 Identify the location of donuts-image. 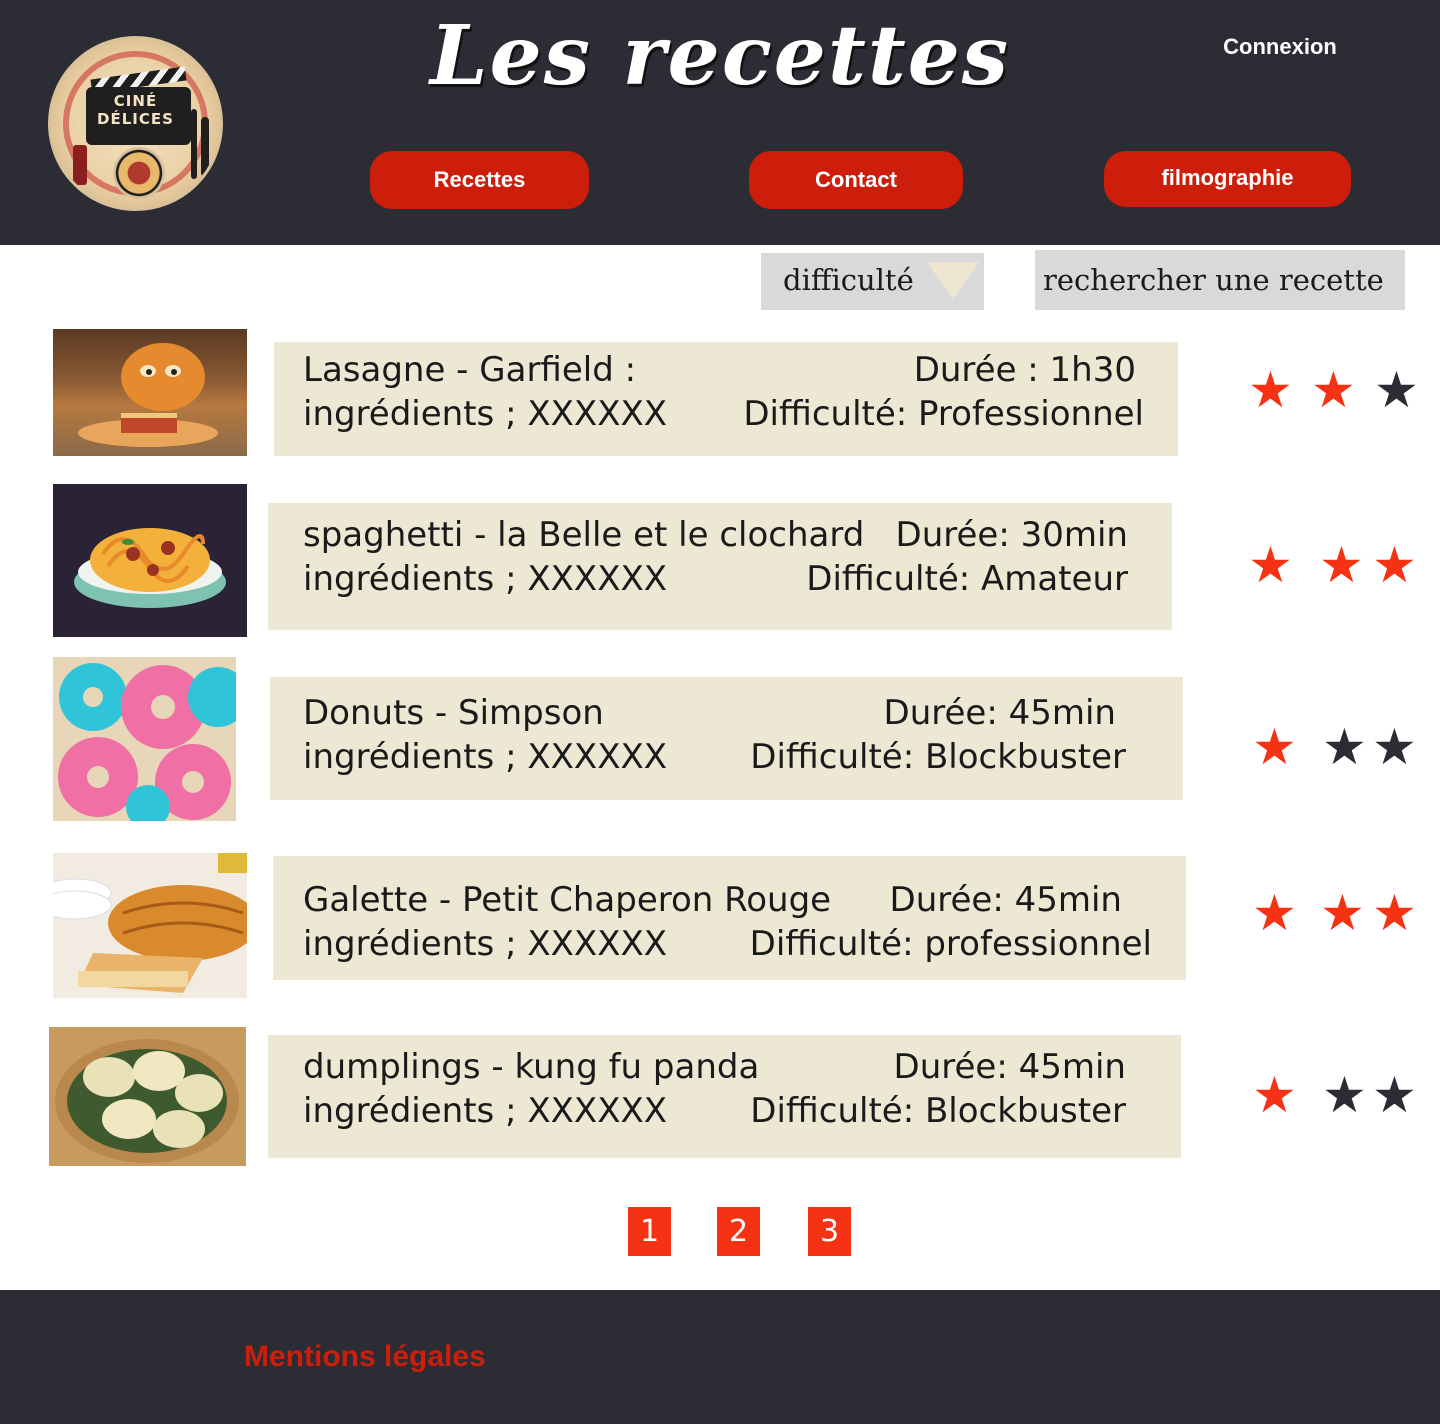
(144, 739).